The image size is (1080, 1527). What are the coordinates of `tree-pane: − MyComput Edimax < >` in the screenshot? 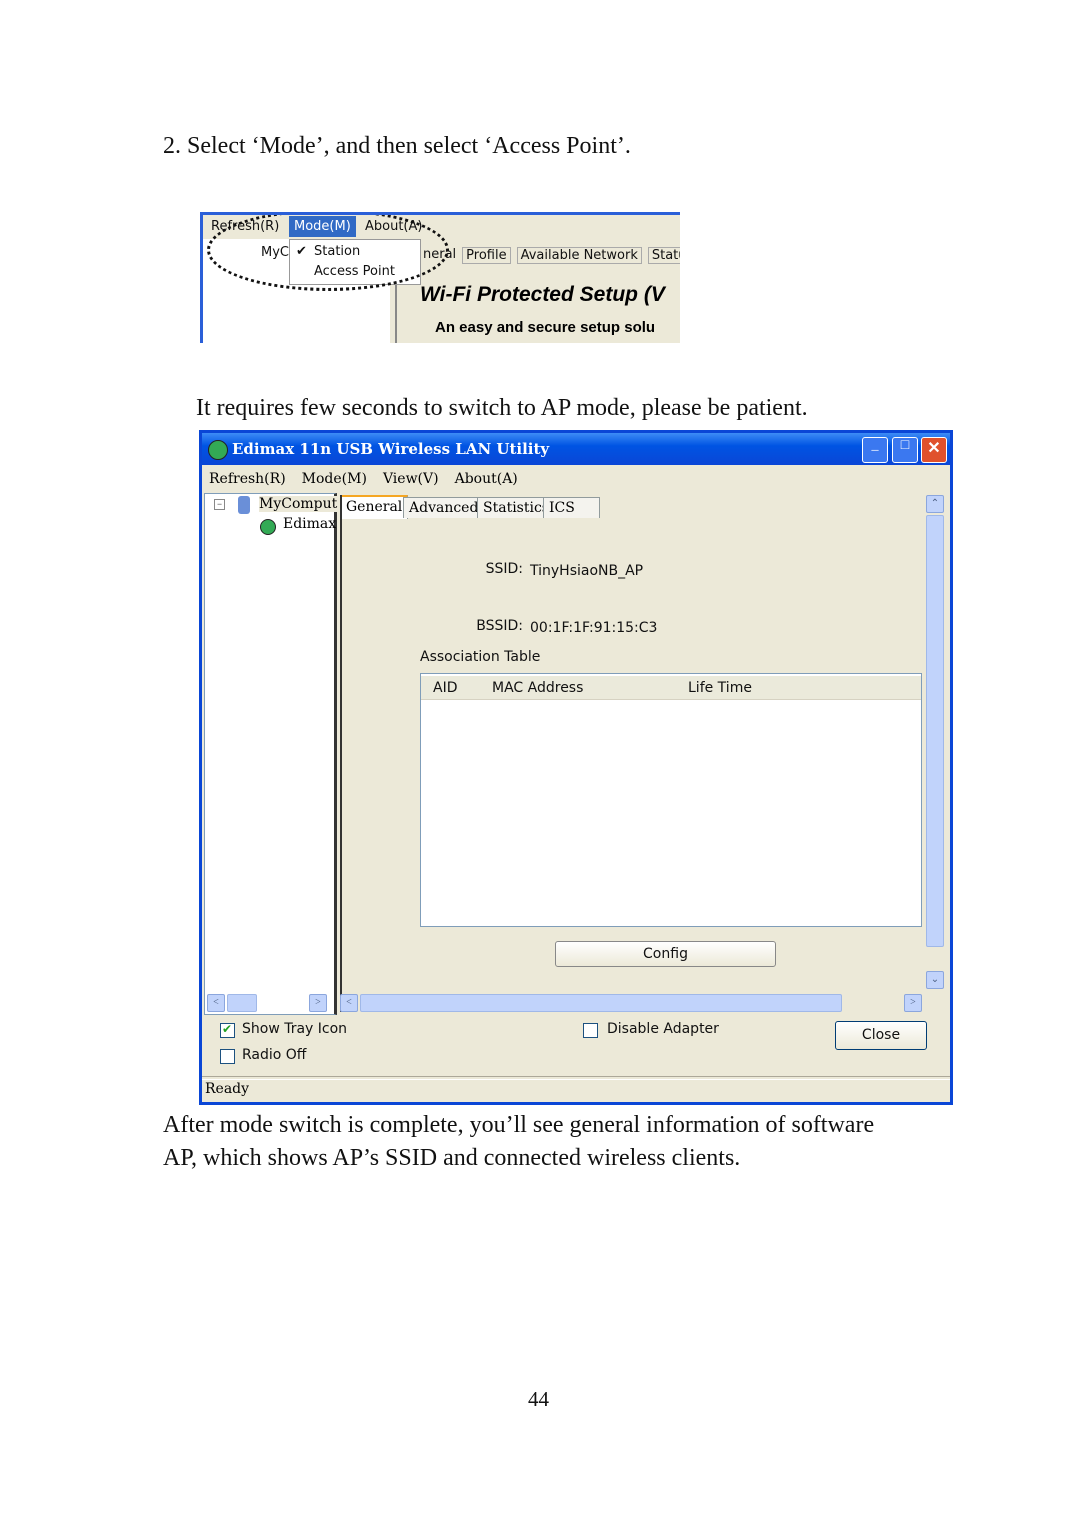 It's located at (271, 754).